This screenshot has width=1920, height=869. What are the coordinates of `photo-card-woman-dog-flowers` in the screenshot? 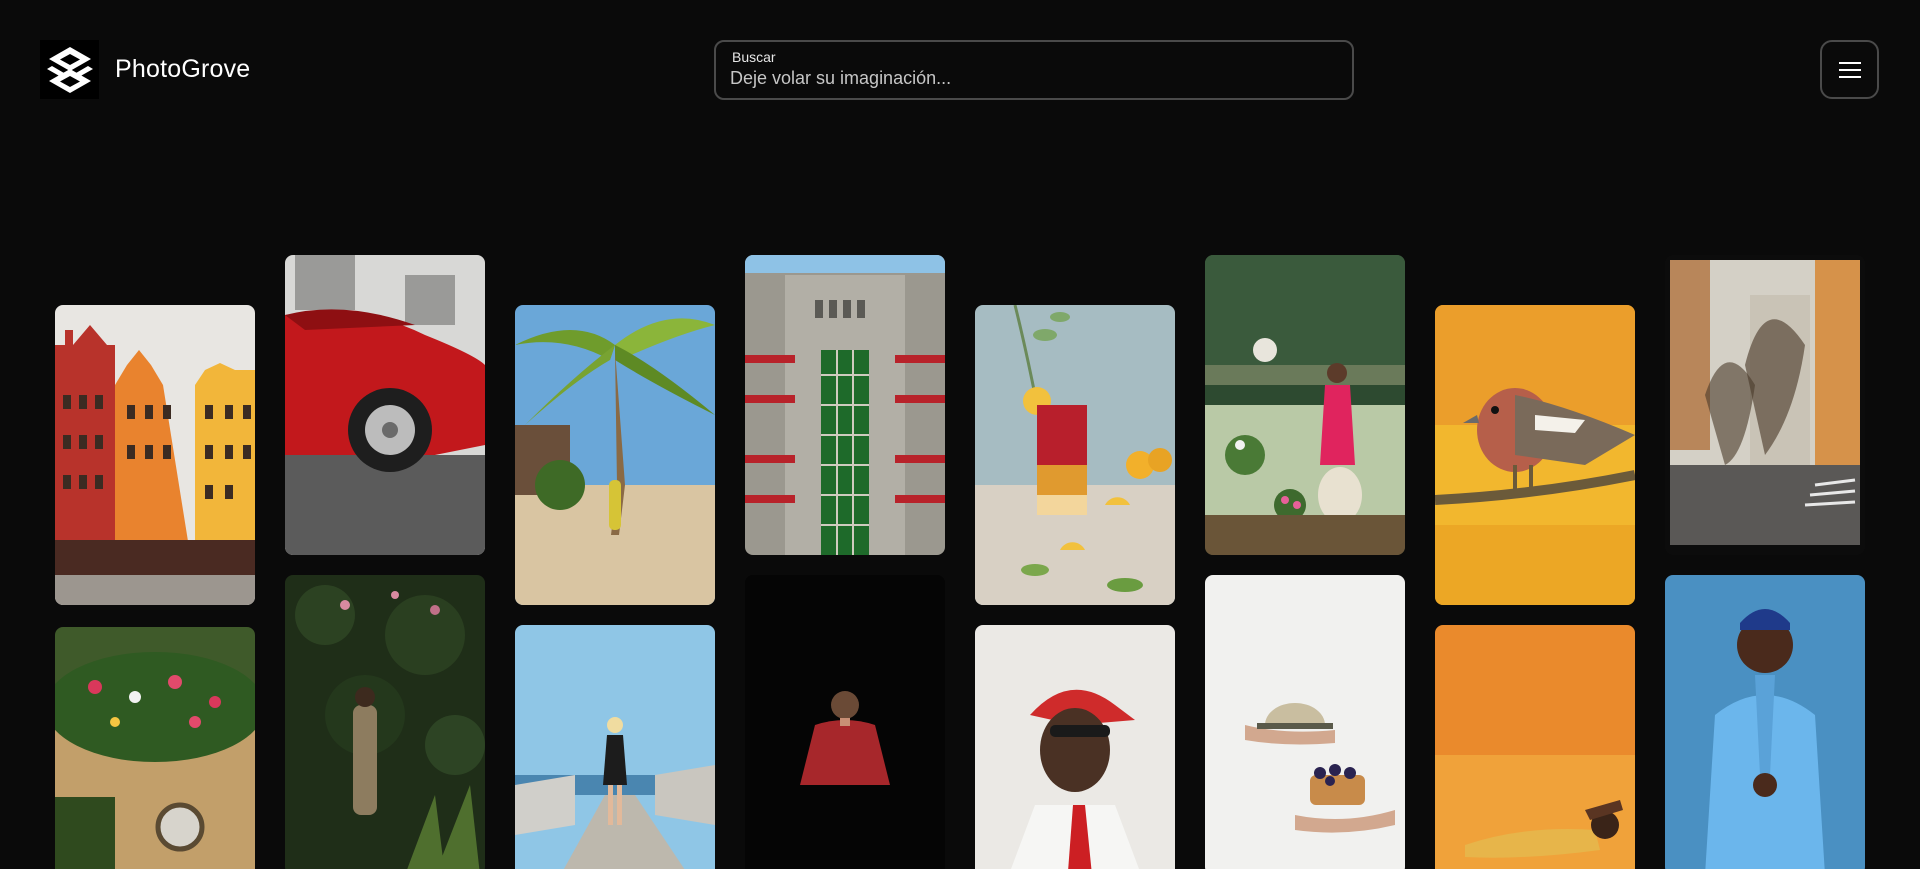 It's located at (1305, 405).